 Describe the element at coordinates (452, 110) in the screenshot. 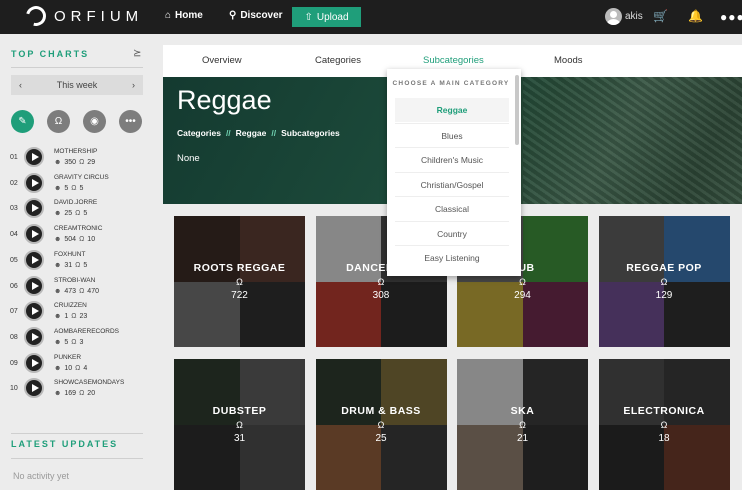

I see `dropdown-item: Reggae` at that location.